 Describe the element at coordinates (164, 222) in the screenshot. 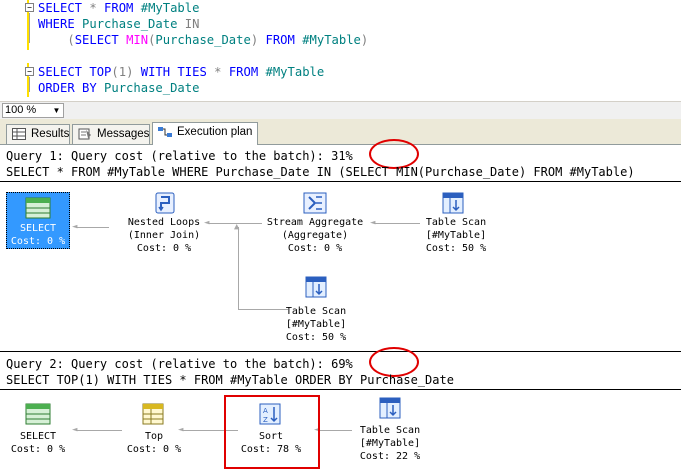

I see `node-name: Nested Loops` at that location.